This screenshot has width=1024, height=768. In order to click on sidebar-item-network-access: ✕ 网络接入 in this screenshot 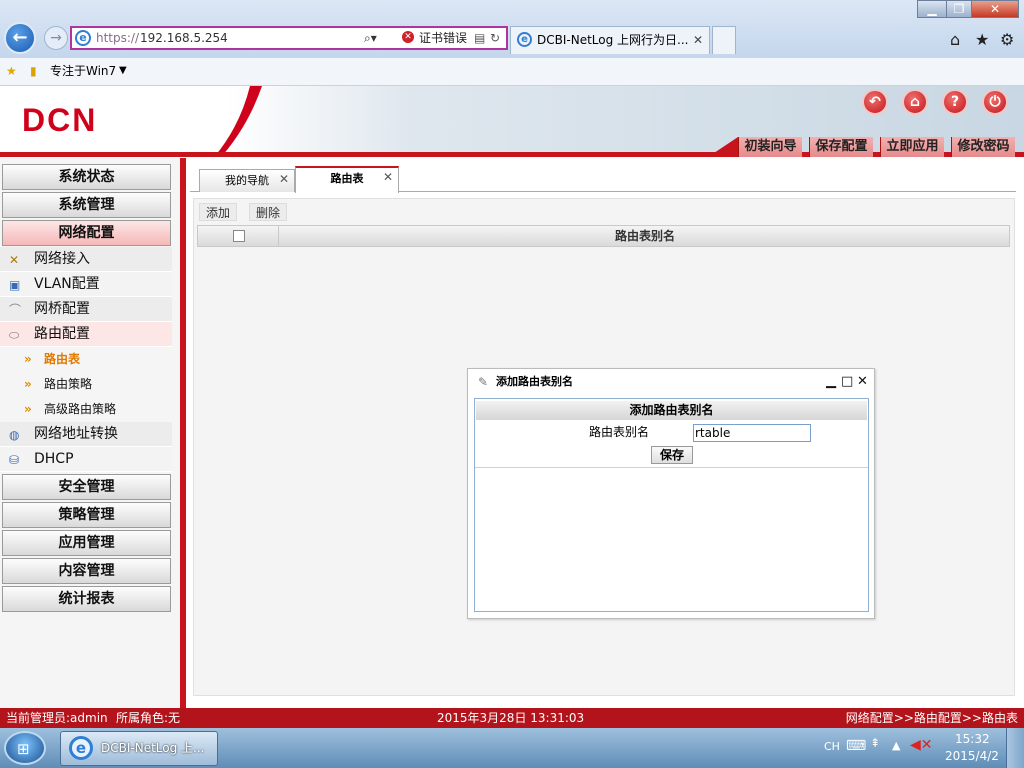, I will do `click(86, 259)`.